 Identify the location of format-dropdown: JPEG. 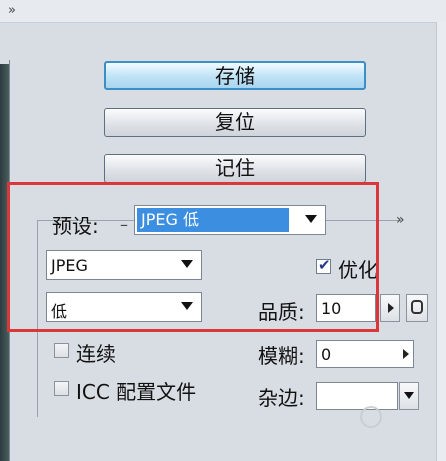
(124, 265).